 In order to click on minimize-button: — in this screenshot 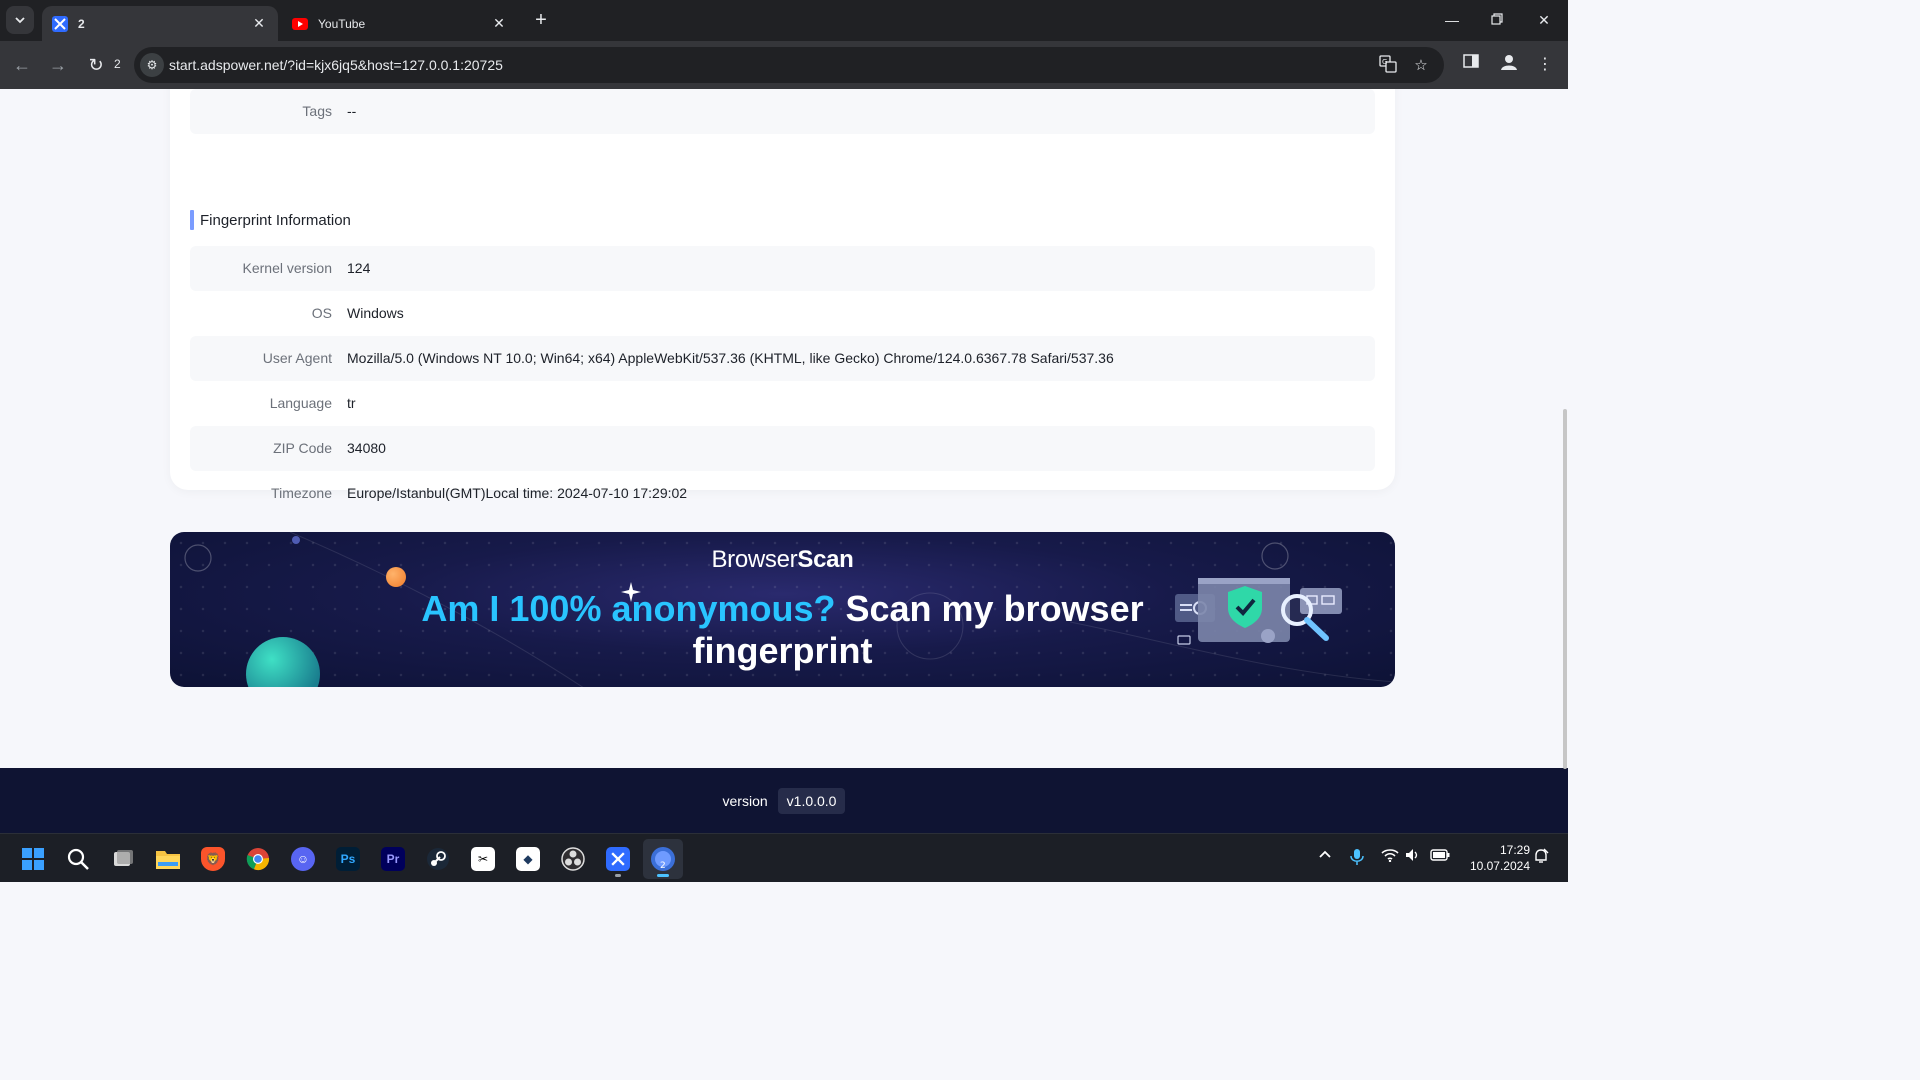, I will do `click(1452, 20)`.